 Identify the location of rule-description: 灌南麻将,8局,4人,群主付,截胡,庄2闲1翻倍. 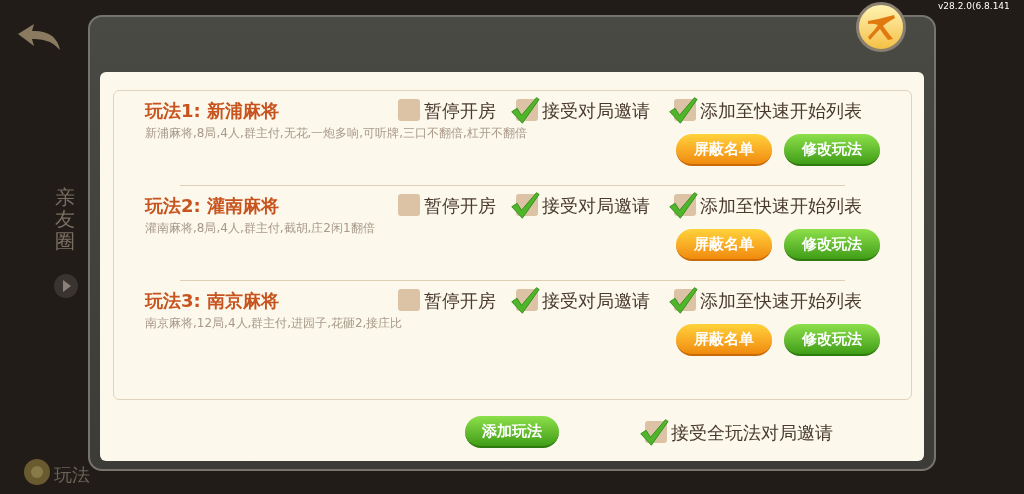
(260, 228).